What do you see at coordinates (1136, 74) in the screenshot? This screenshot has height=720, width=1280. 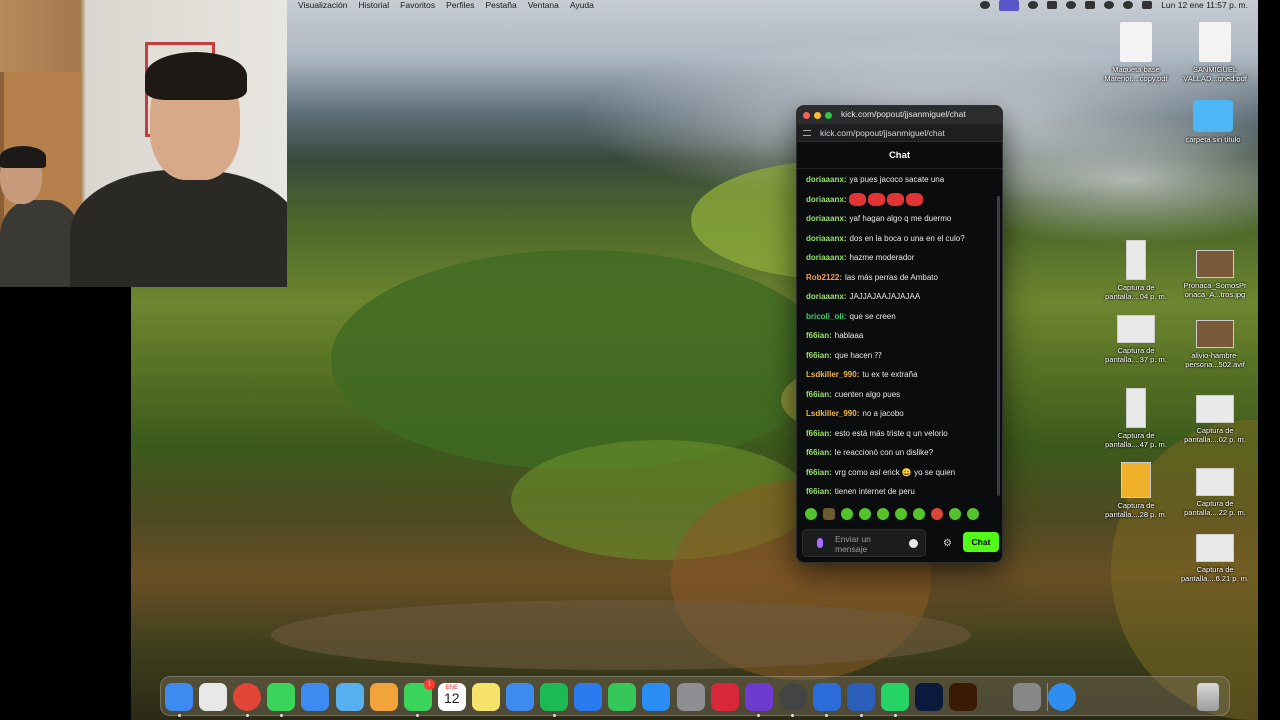 I see `desktop-file-label: Maqueta base Materiot....copy.pdf` at bounding box center [1136, 74].